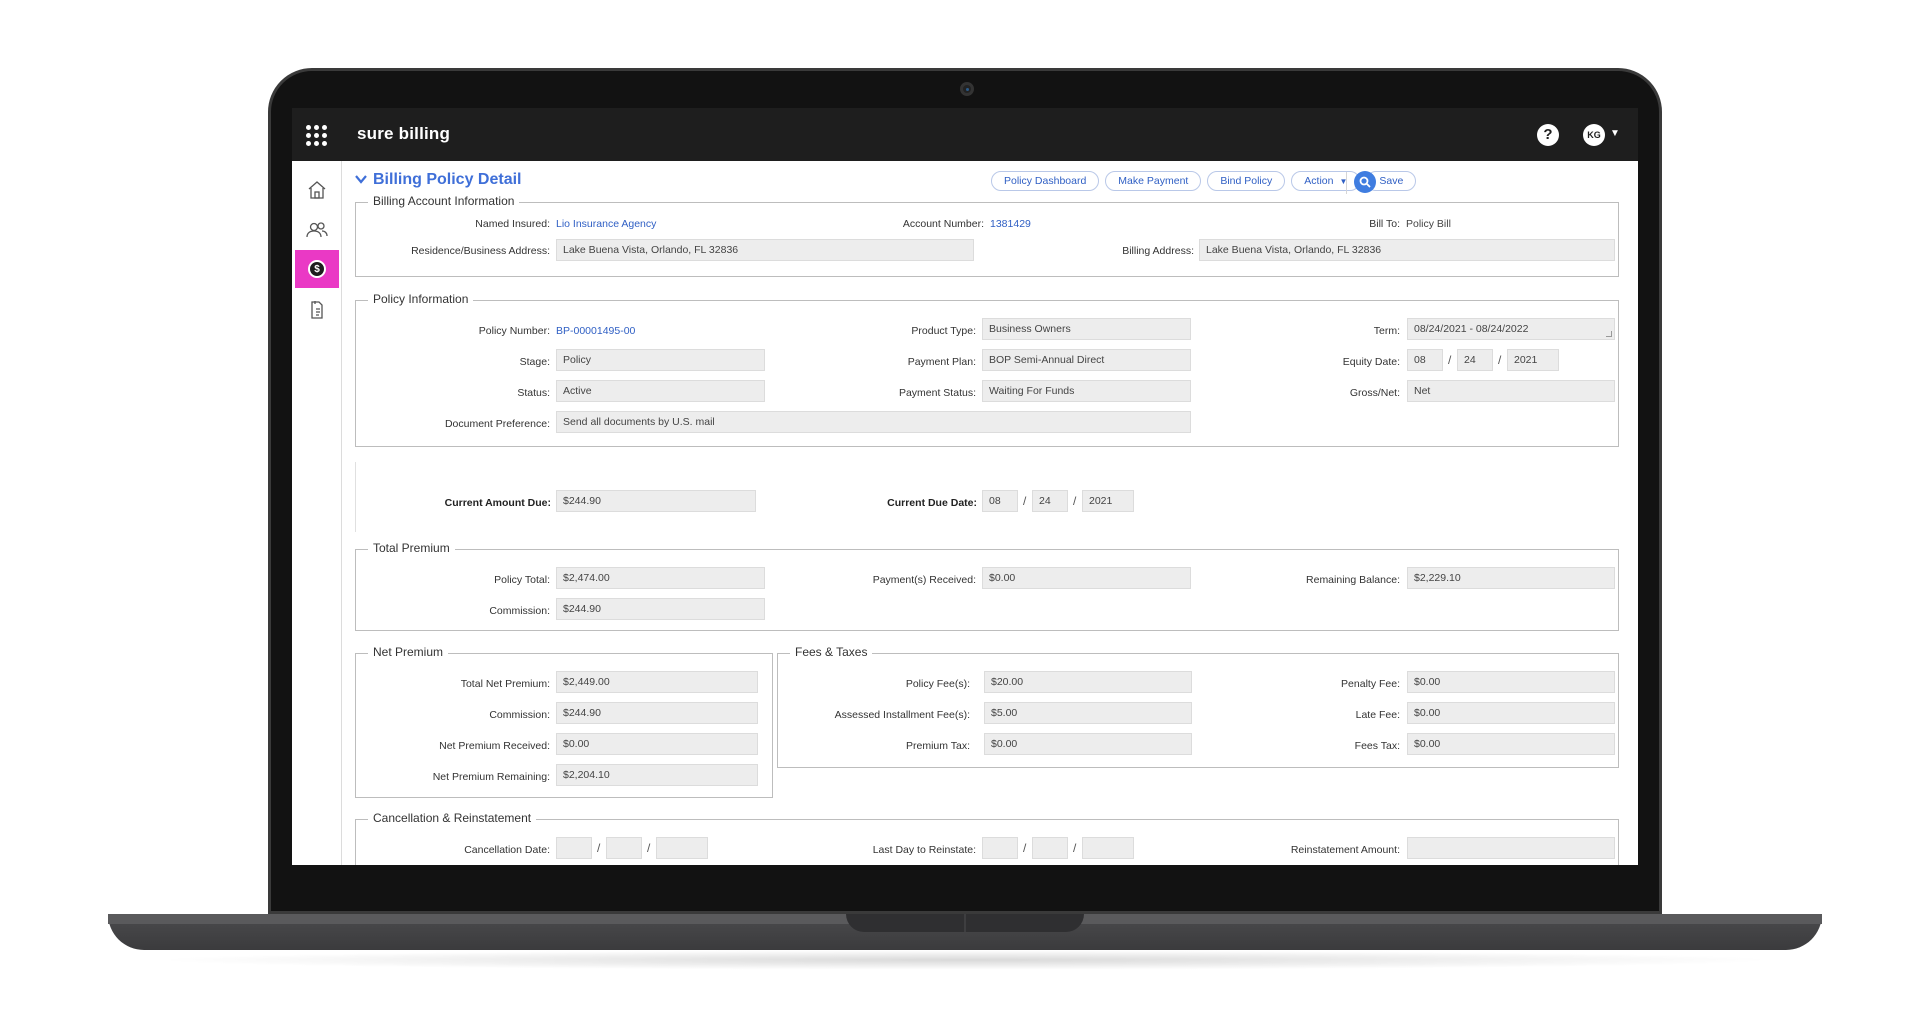 This screenshot has width=1920, height=1024. Describe the element at coordinates (574, 848) in the screenshot. I see `cancellation-month-field` at that location.